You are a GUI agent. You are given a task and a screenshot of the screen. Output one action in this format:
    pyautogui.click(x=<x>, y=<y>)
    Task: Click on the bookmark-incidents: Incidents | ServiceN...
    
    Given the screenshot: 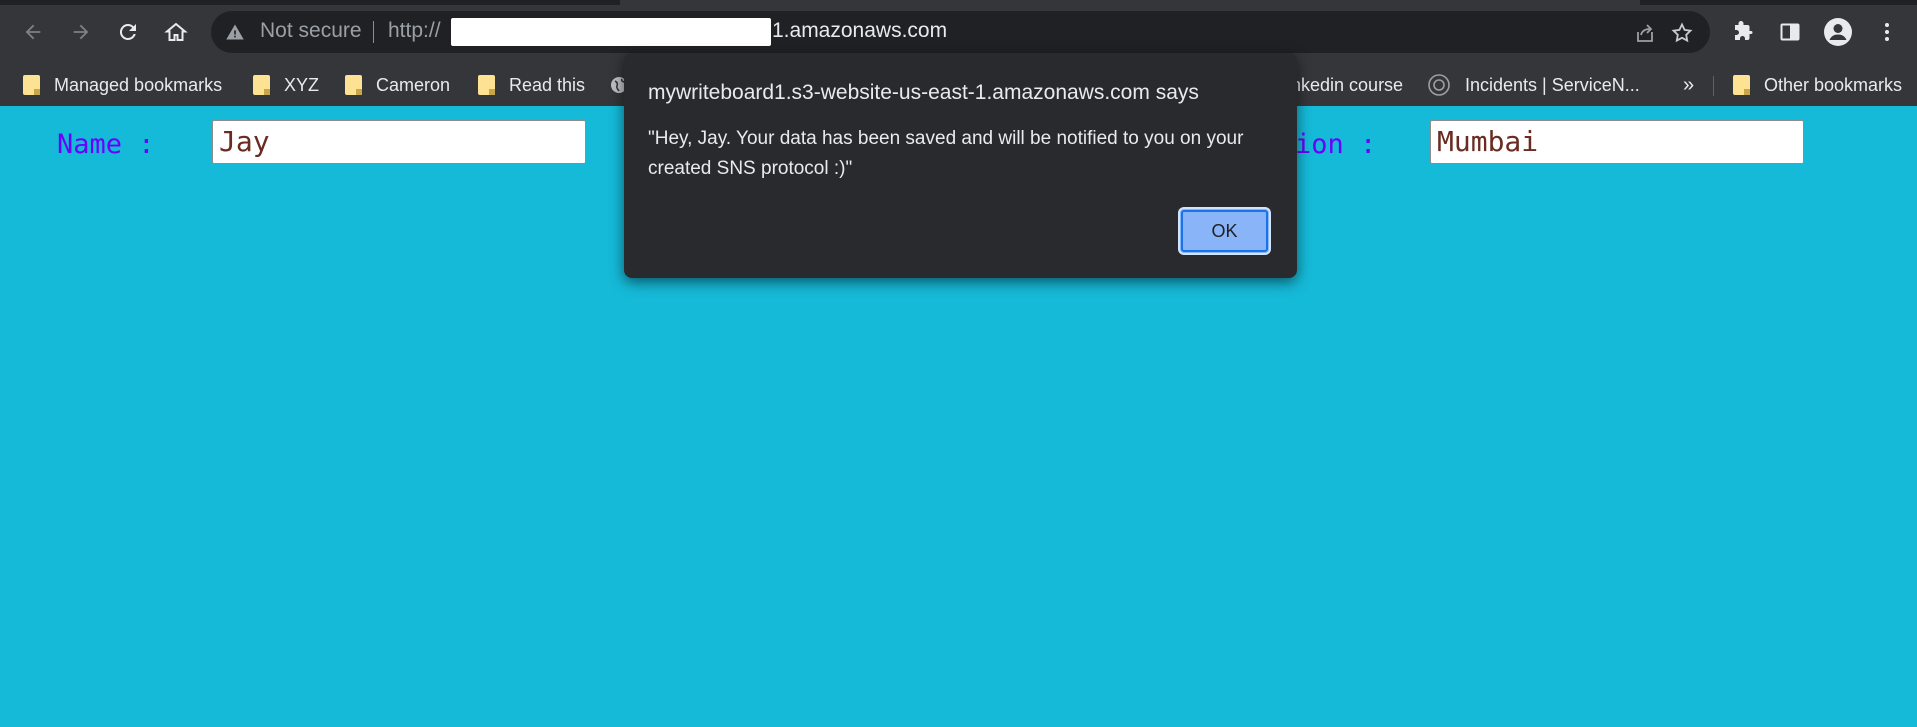 What is the action you would take?
    pyautogui.click(x=1533, y=85)
    